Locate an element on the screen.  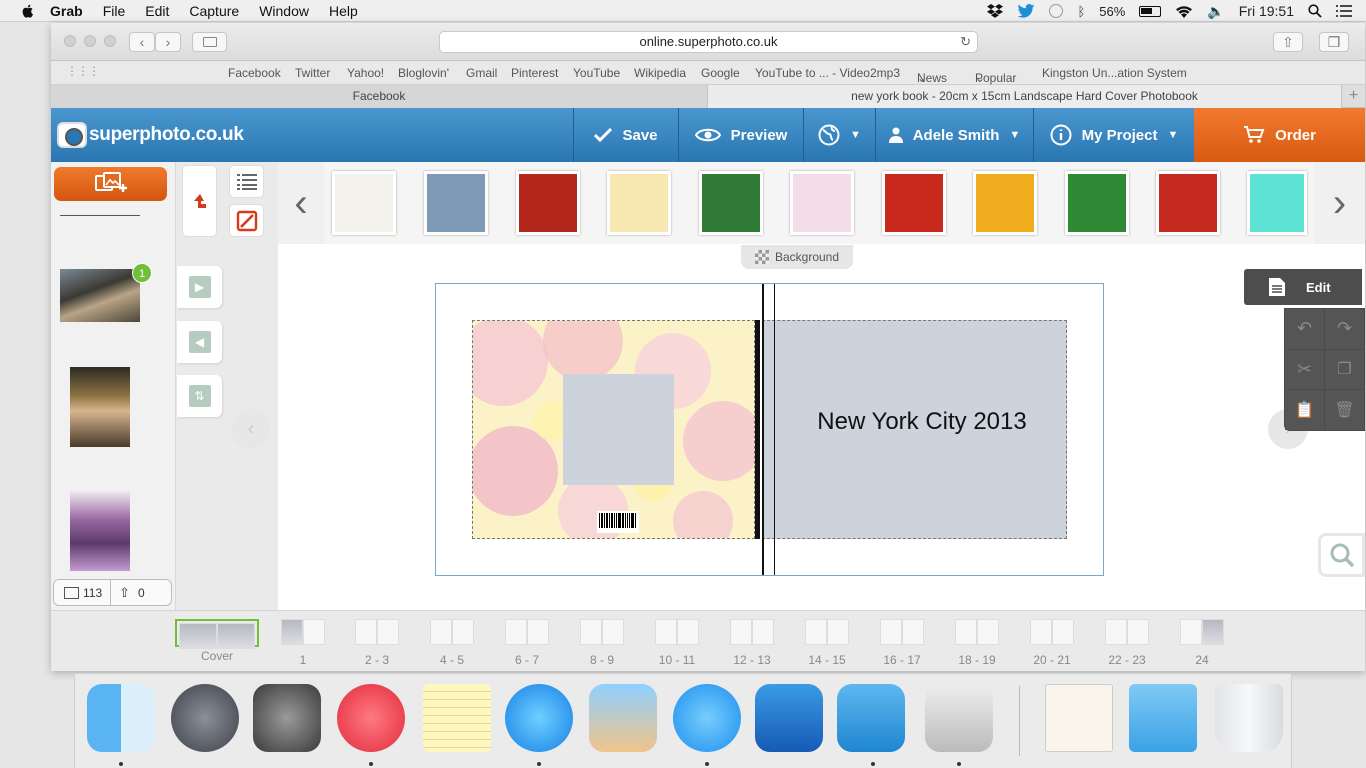
dropbox-icon is located at coordinates (995, 11).